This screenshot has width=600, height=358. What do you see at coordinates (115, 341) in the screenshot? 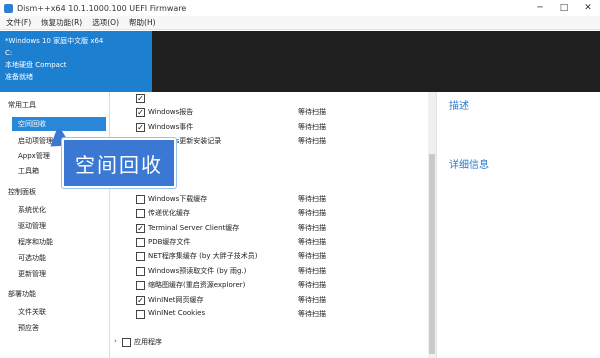
I see `expander-icon: ›` at bounding box center [115, 341].